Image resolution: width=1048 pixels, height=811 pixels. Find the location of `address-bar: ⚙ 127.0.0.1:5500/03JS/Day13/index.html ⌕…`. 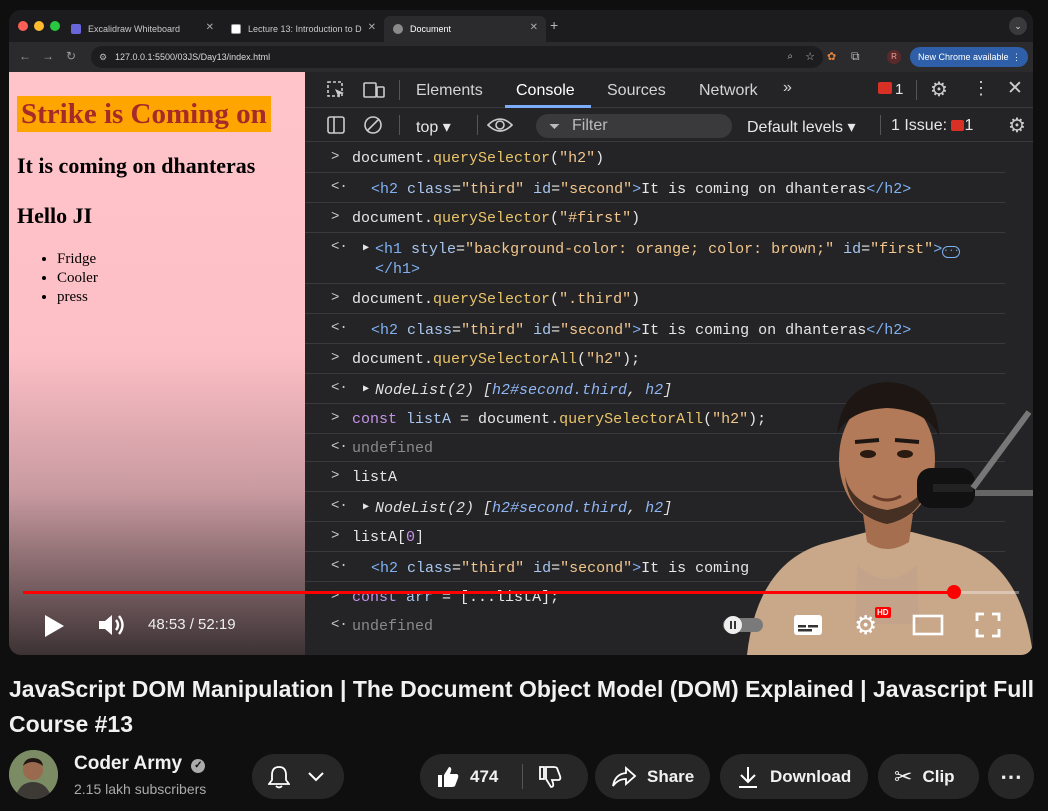

address-bar: ⚙ 127.0.0.1:5500/03JS/Day13/index.html ⌕… is located at coordinates (457, 57).